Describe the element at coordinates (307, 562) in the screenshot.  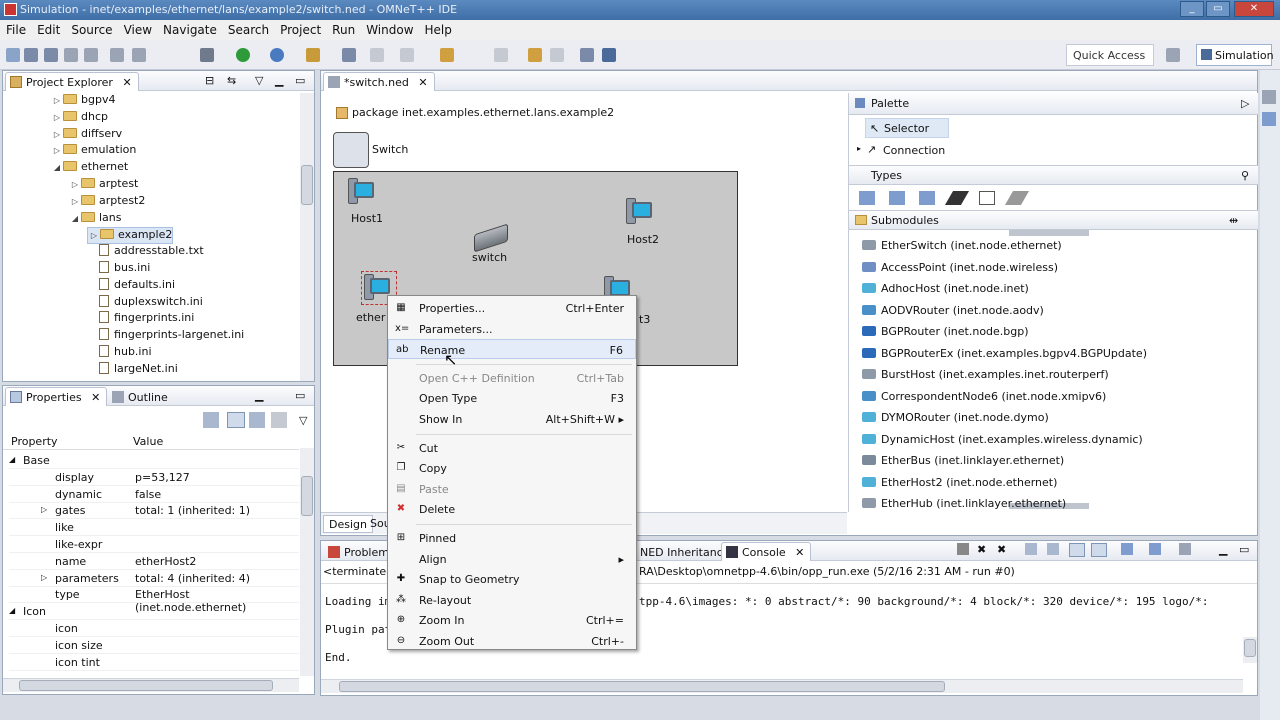
I see `properties-scrollbar` at that location.